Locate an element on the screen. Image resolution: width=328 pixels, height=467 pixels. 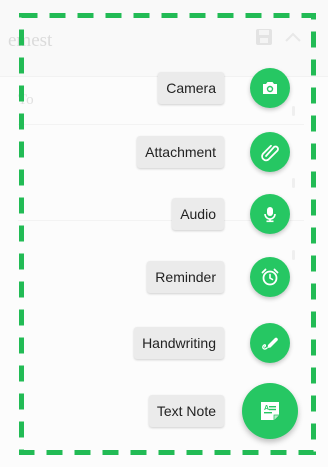
fab-label-handwriting: Handwriting is located at coordinates (179, 343).